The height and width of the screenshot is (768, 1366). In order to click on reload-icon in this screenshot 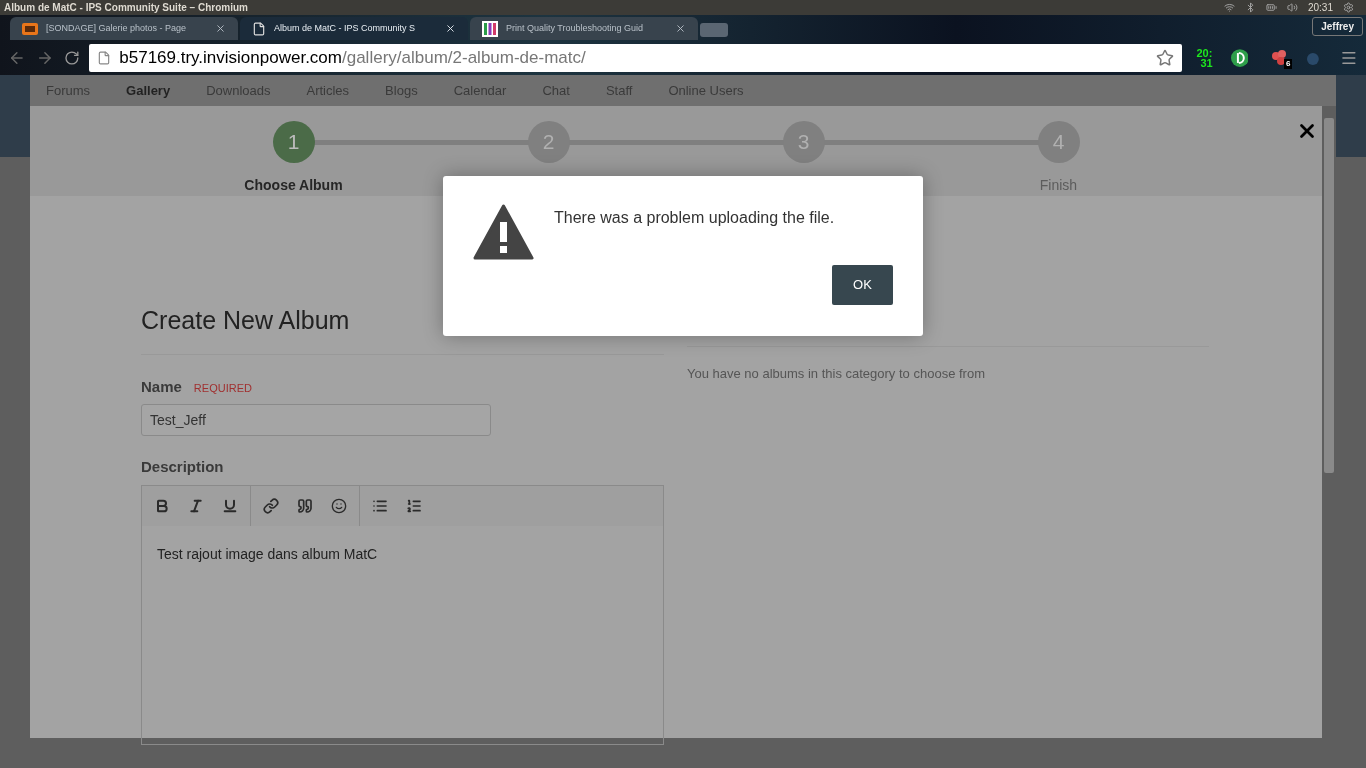, I will do `click(71, 57)`.